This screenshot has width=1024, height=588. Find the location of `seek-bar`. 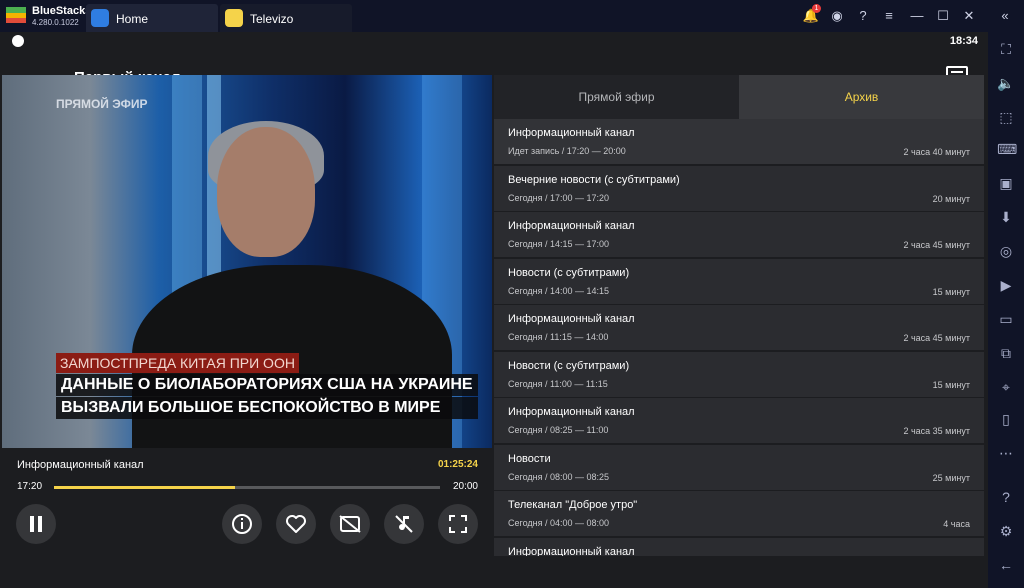

seek-bar is located at coordinates (247, 487).